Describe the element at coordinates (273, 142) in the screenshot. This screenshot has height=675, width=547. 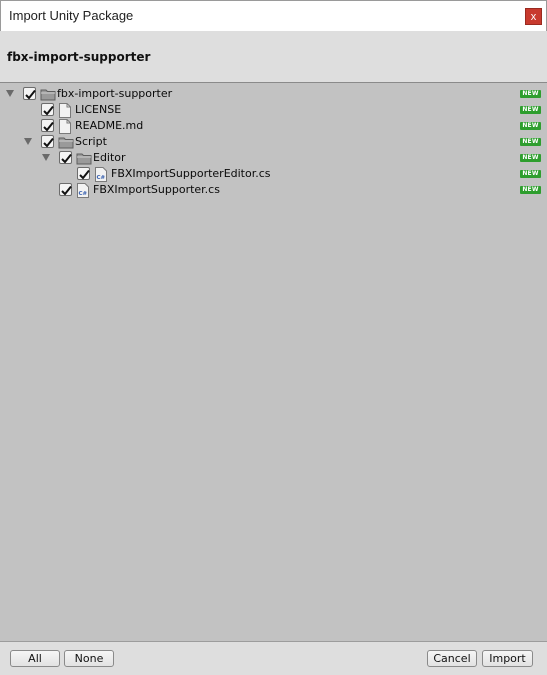
I see `tree-item-script: Script NEW` at that location.